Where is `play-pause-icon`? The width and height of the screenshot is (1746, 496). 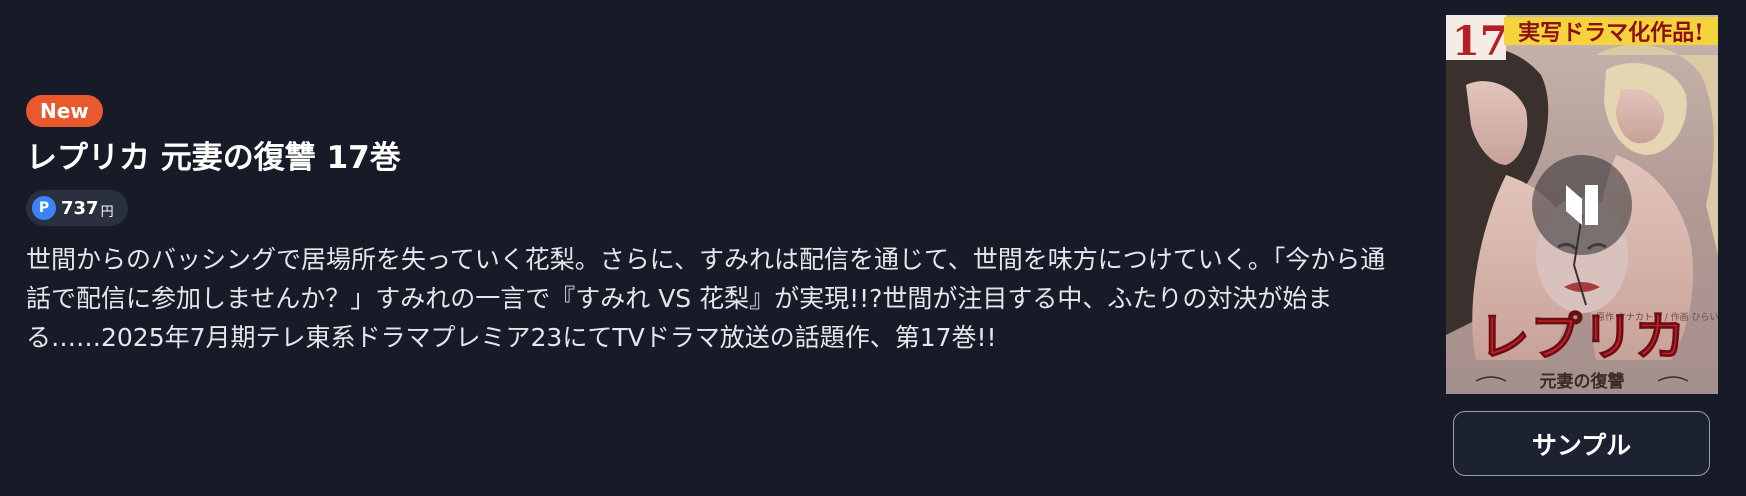
play-pause-icon is located at coordinates (1582, 205).